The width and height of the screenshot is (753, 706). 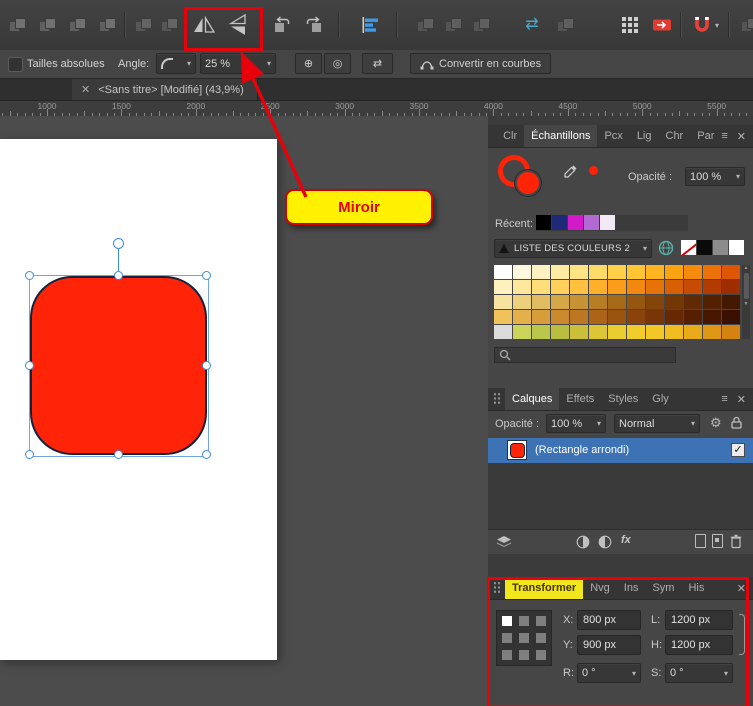 I want to click on tab-symboles: Sym, so click(x=663, y=588).